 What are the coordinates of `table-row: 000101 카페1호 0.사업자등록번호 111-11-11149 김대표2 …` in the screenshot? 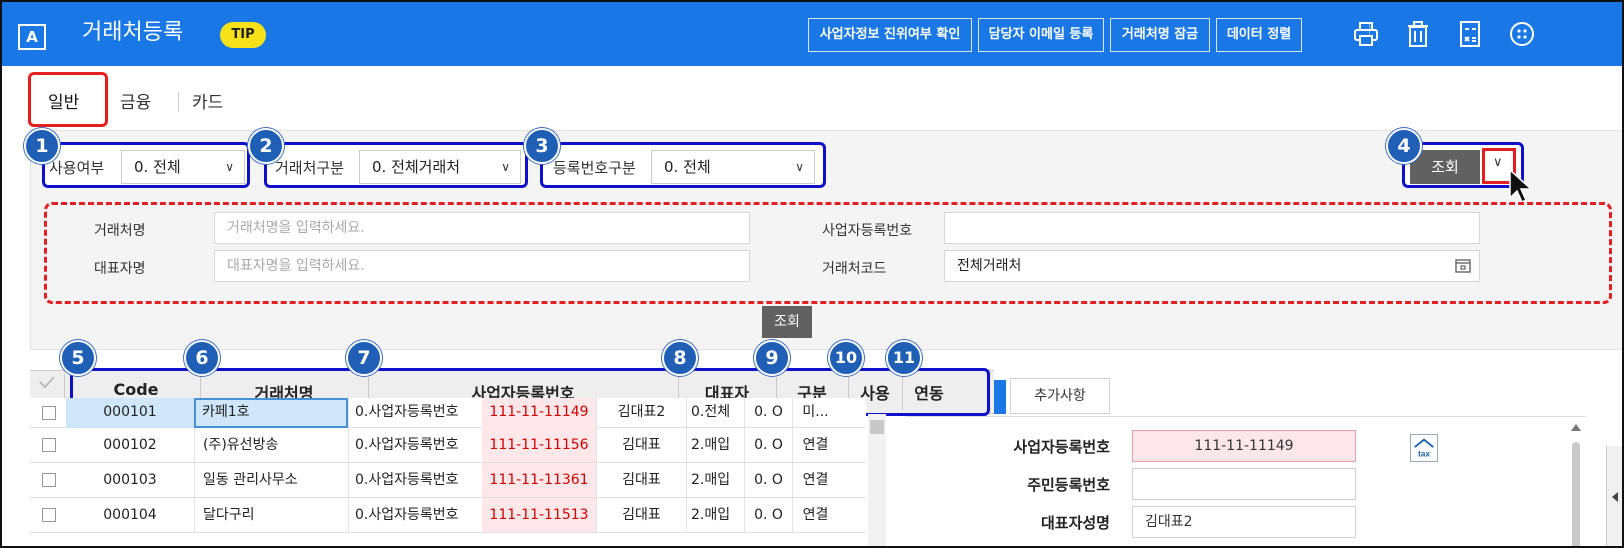 It's located at (448, 413).